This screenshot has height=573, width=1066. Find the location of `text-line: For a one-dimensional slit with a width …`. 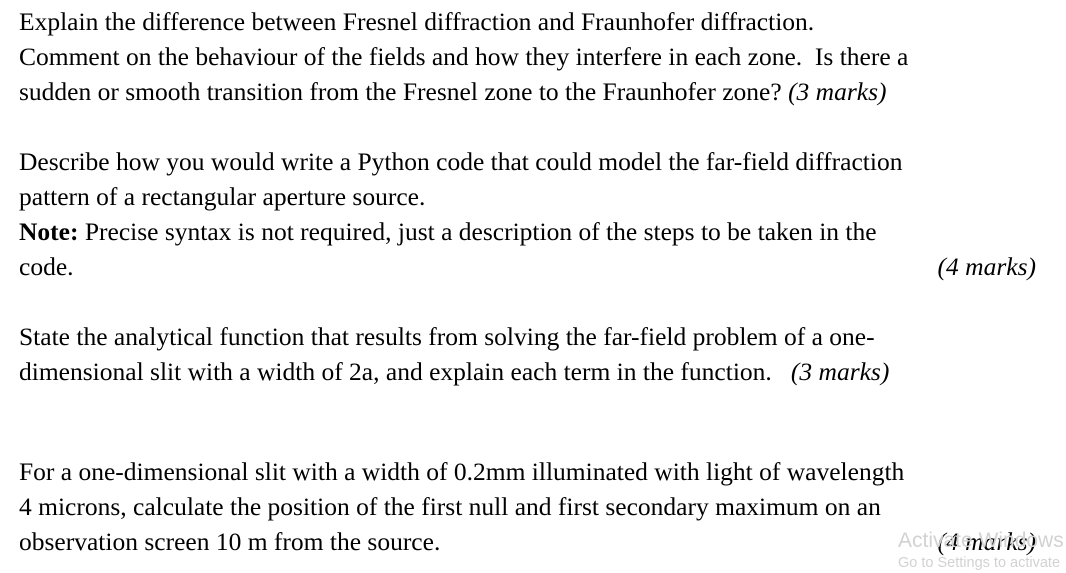

text-line: For a one-dimensional slit with a width … is located at coordinates (462, 471).